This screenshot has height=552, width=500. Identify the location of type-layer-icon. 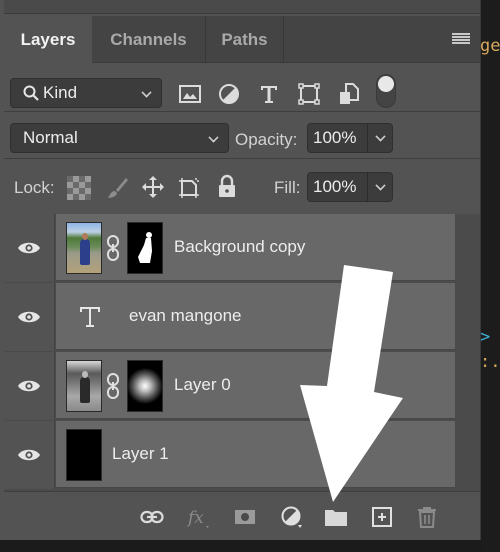
(90, 317).